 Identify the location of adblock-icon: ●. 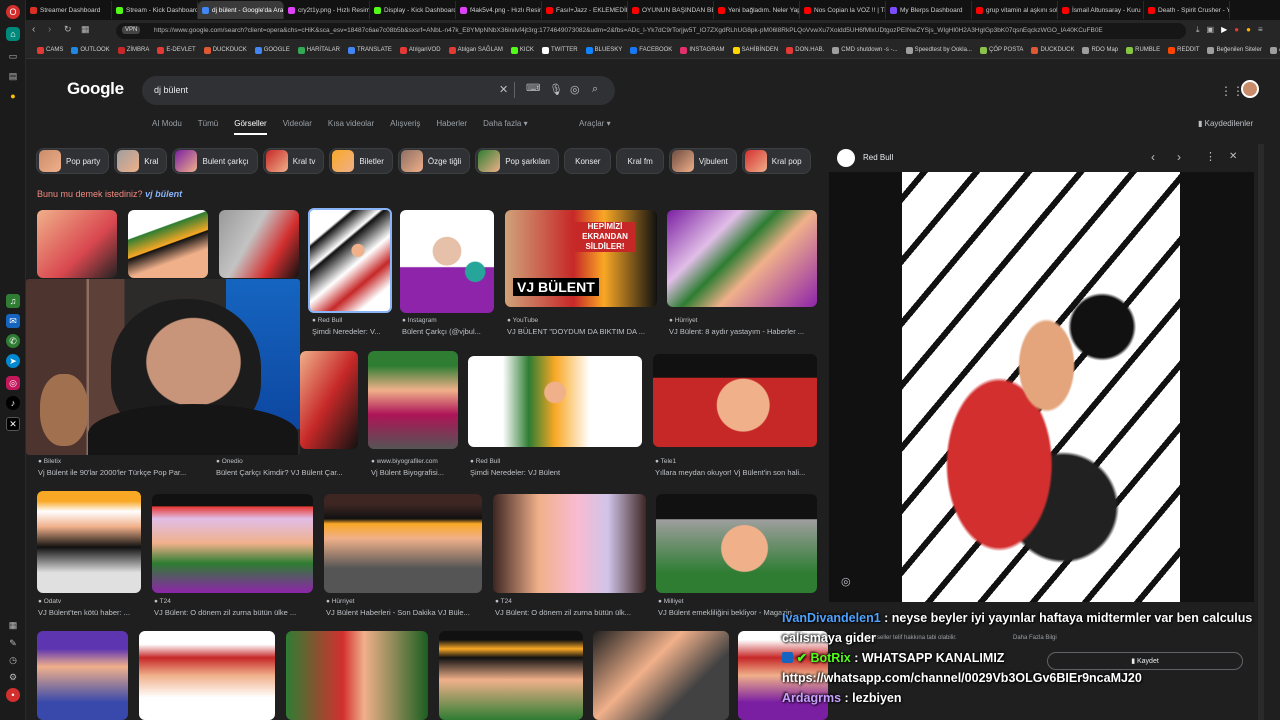
(1236, 30).